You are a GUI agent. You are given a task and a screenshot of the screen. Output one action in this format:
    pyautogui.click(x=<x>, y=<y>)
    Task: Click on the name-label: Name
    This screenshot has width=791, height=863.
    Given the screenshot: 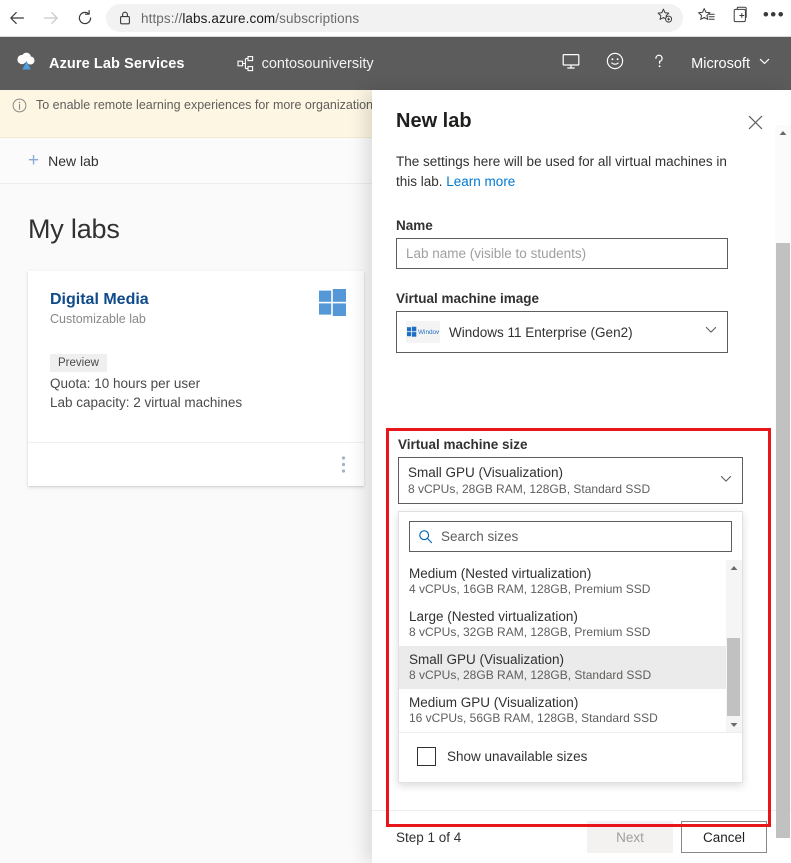 What is the action you would take?
    pyautogui.click(x=414, y=225)
    